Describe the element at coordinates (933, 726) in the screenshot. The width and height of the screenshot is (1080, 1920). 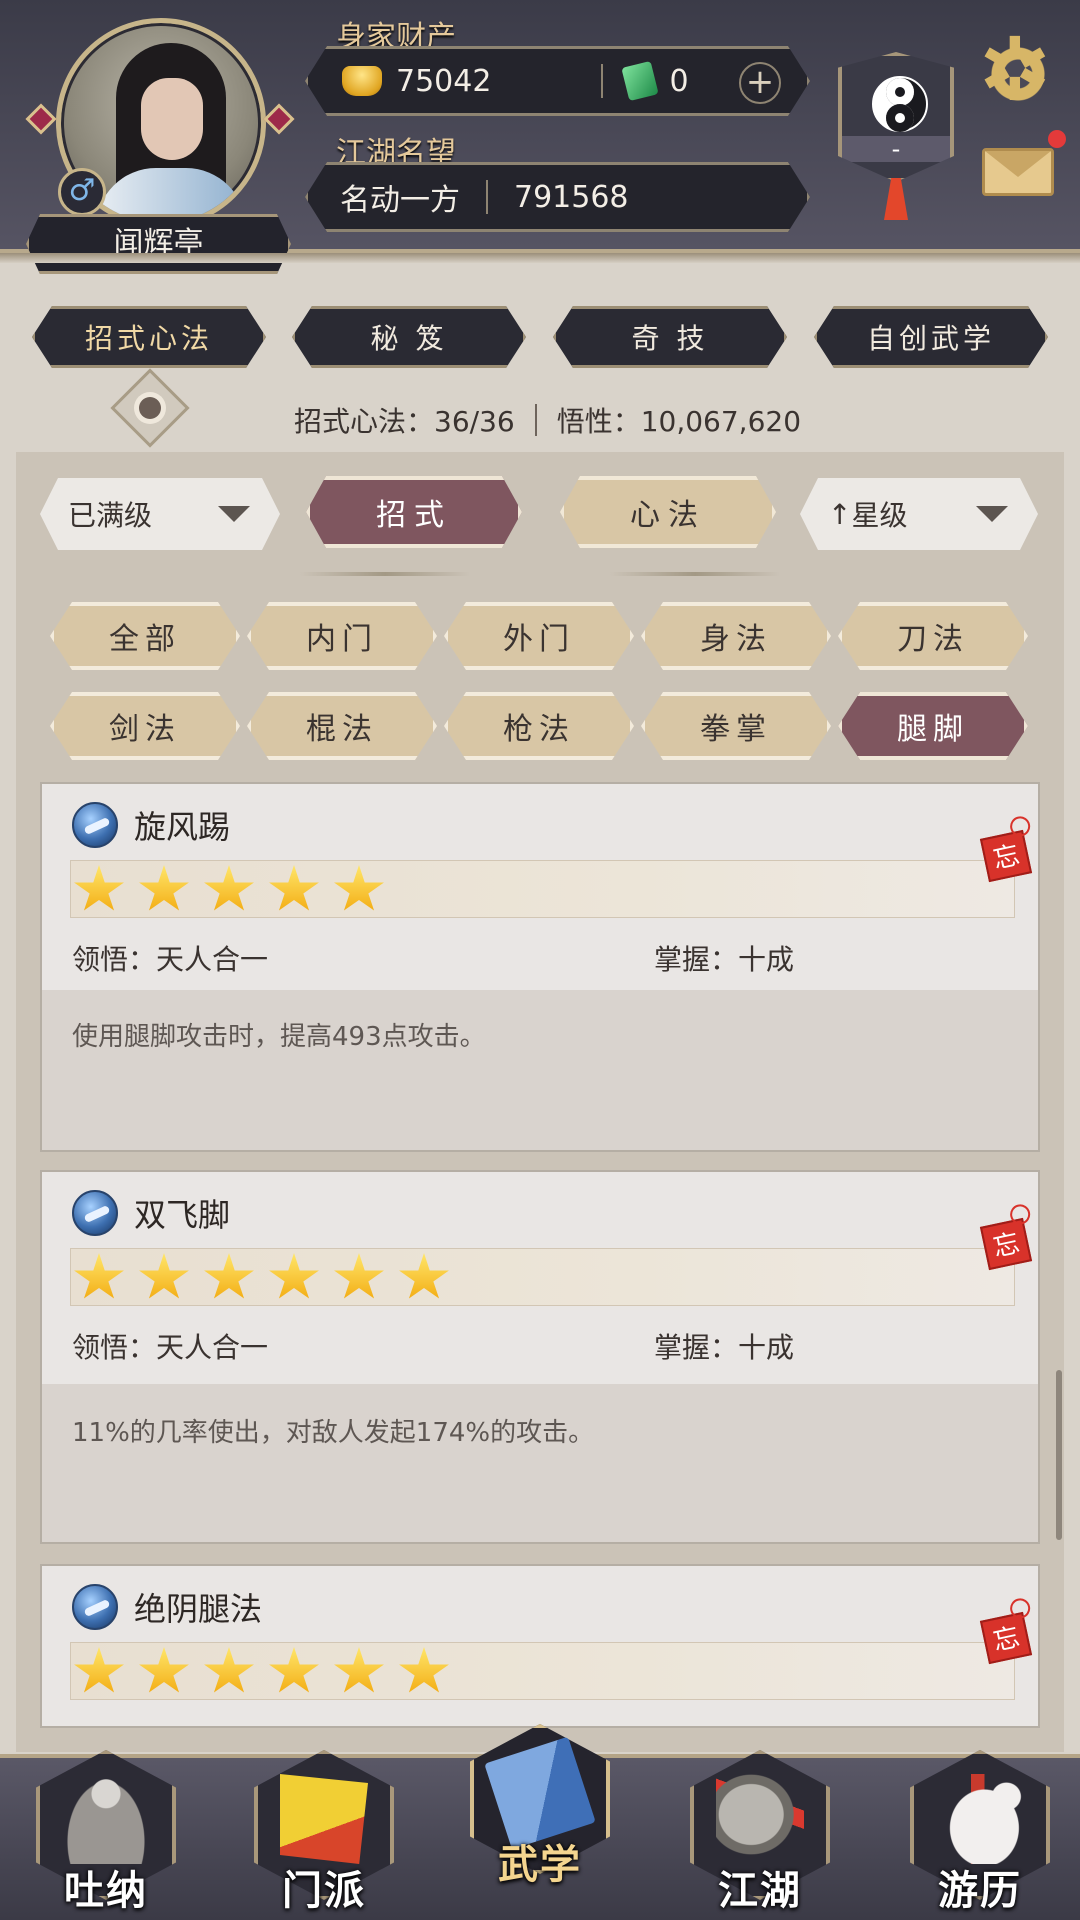
I see `category-legs: 腿脚` at that location.